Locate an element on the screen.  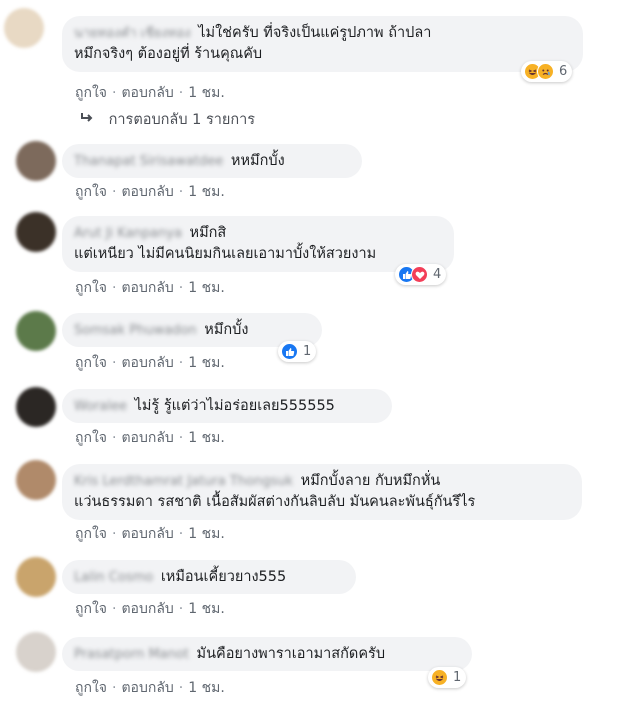
love-reaction-icon is located at coordinates (419, 274).